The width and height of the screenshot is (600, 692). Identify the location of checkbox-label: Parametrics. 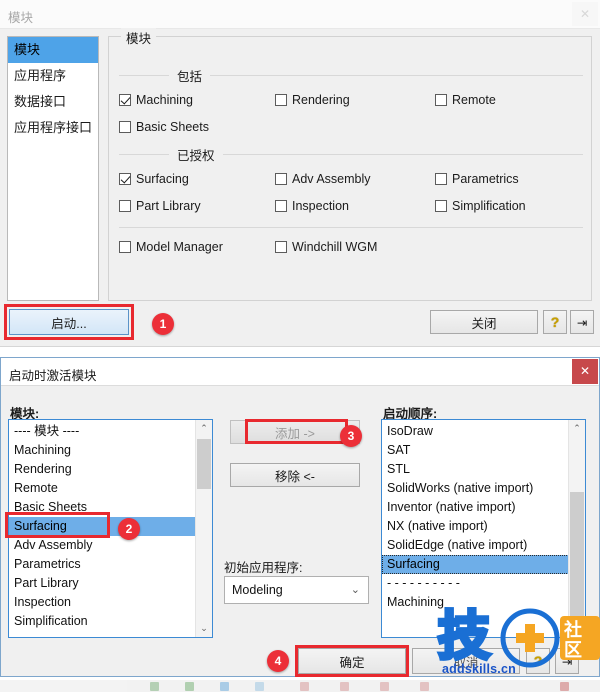
(485, 179).